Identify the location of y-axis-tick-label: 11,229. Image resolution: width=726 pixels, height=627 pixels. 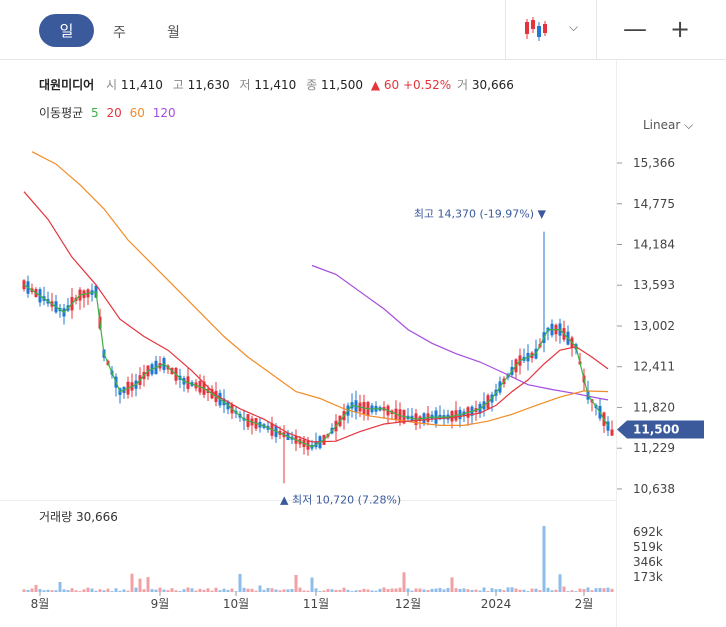
(654, 448).